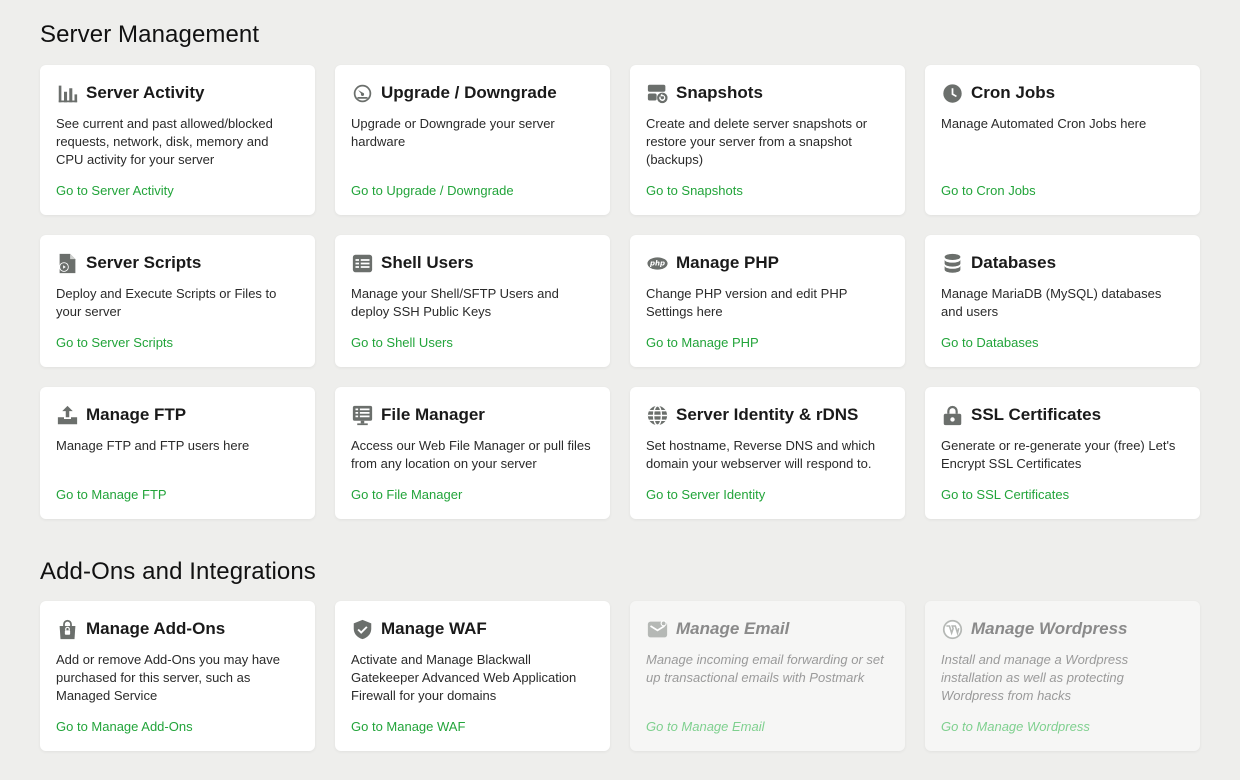 The width and height of the screenshot is (1240, 780). I want to click on shield-check-icon, so click(362, 629).